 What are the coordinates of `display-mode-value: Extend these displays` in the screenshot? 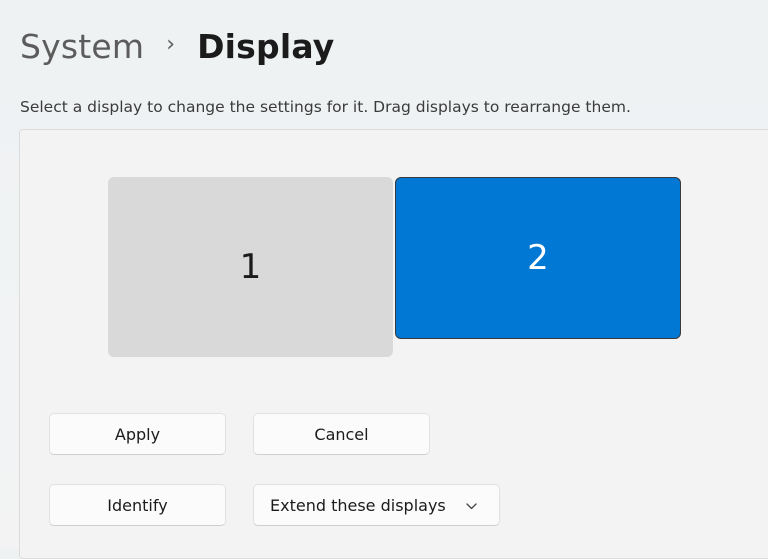 It's located at (358, 505).